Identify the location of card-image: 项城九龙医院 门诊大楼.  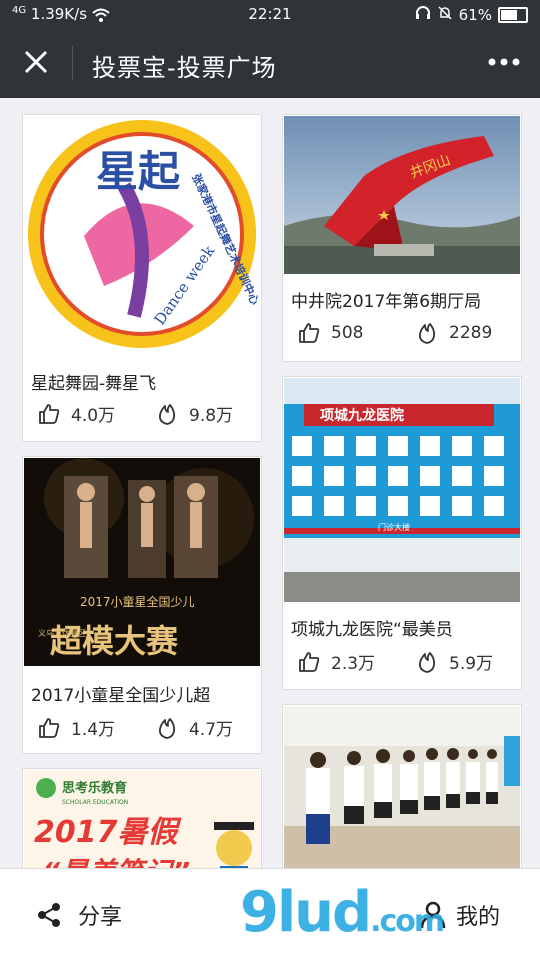
(402, 490).